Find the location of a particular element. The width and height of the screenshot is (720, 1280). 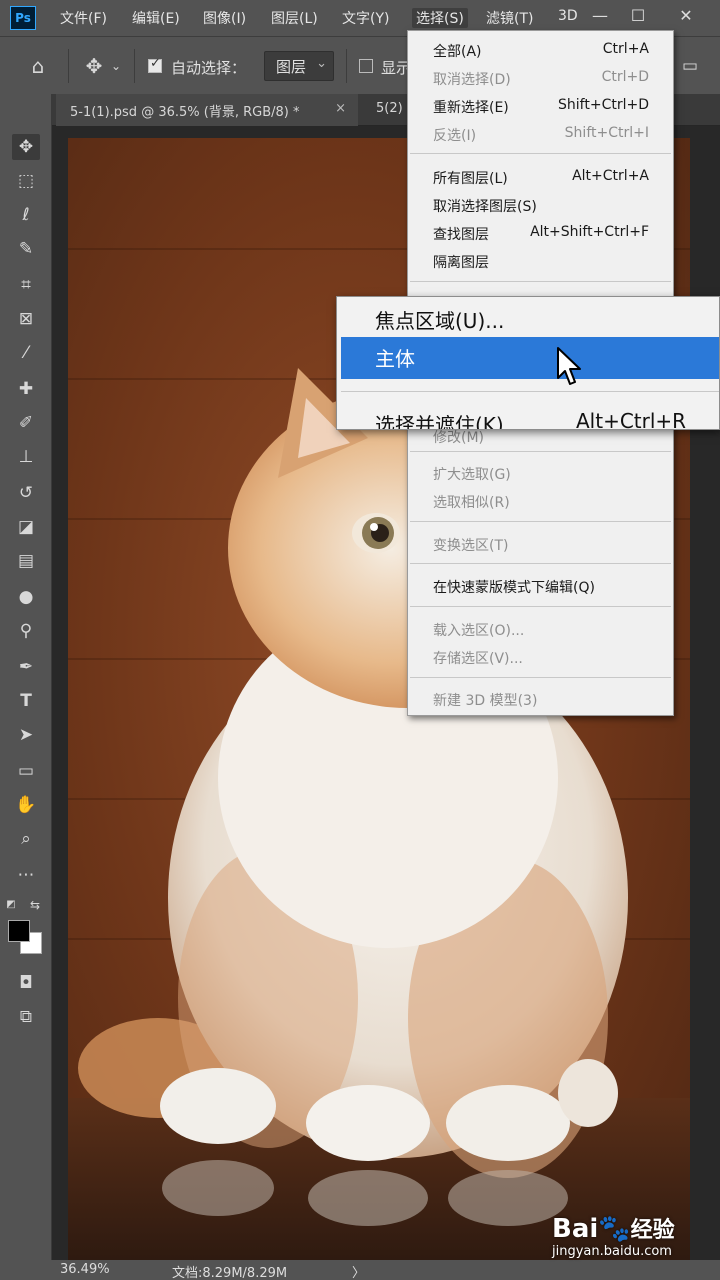

history-brush-tool-icon: ↺ is located at coordinates (26, 493).